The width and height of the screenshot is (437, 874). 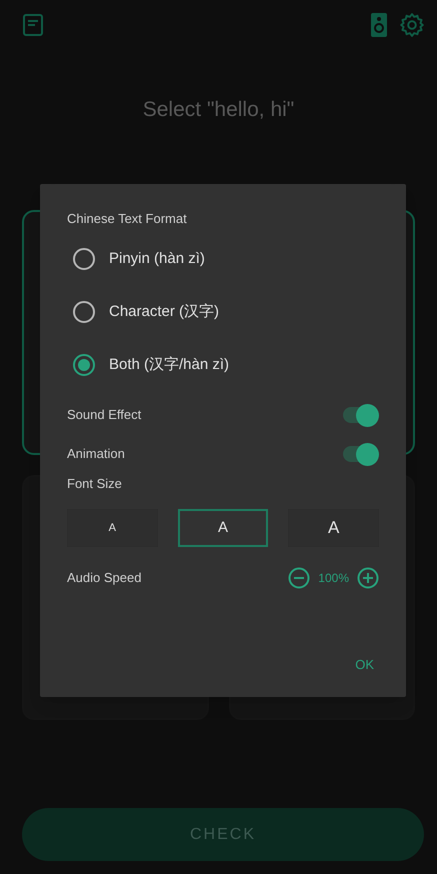 I want to click on audio-speed-label: Audio Speed, so click(x=104, y=578).